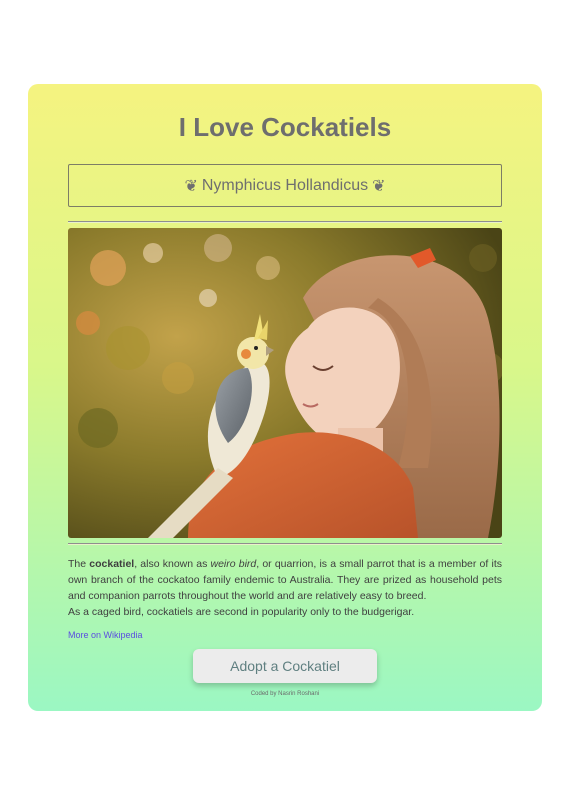 Image resolution: width=573 pixels, height=785 pixels. I want to click on bottom-divider, so click(285, 544).